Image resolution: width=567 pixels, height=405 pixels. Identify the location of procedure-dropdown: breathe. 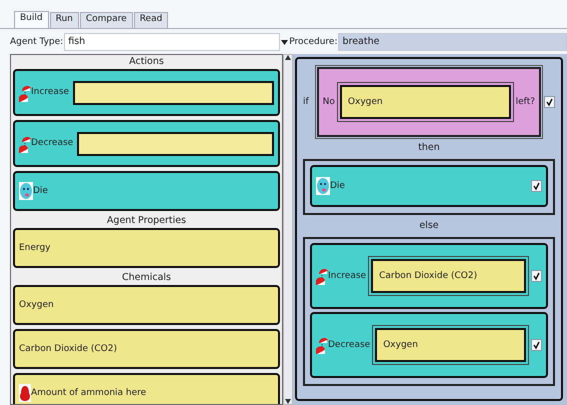
(452, 42).